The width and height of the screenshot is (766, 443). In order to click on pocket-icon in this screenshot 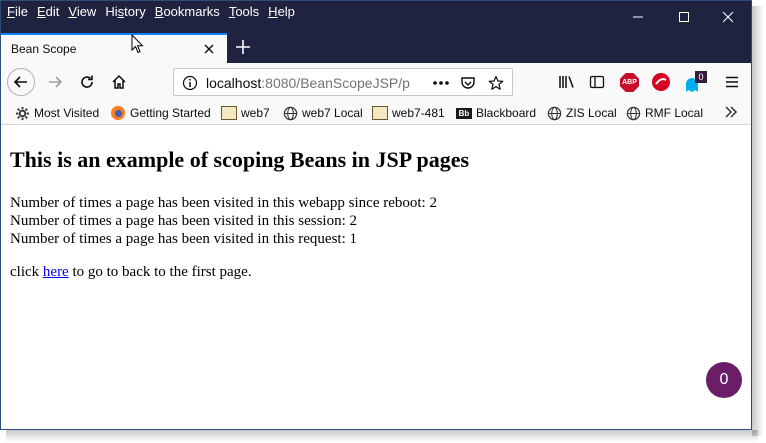, I will do `click(468, 83)`.